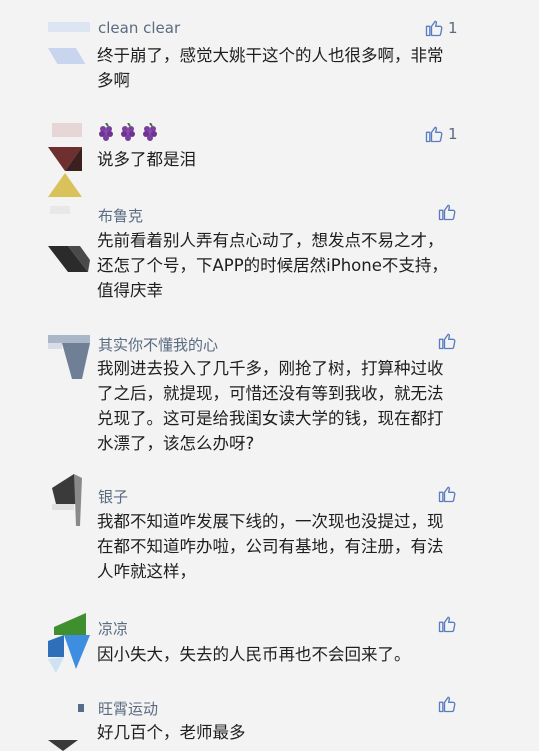 This screenshot has height=751, width=539. I want to click on comment-text: 终于崩了，感觉大姚干这个的人也很多啊，非常多啊, so click(270, 68).